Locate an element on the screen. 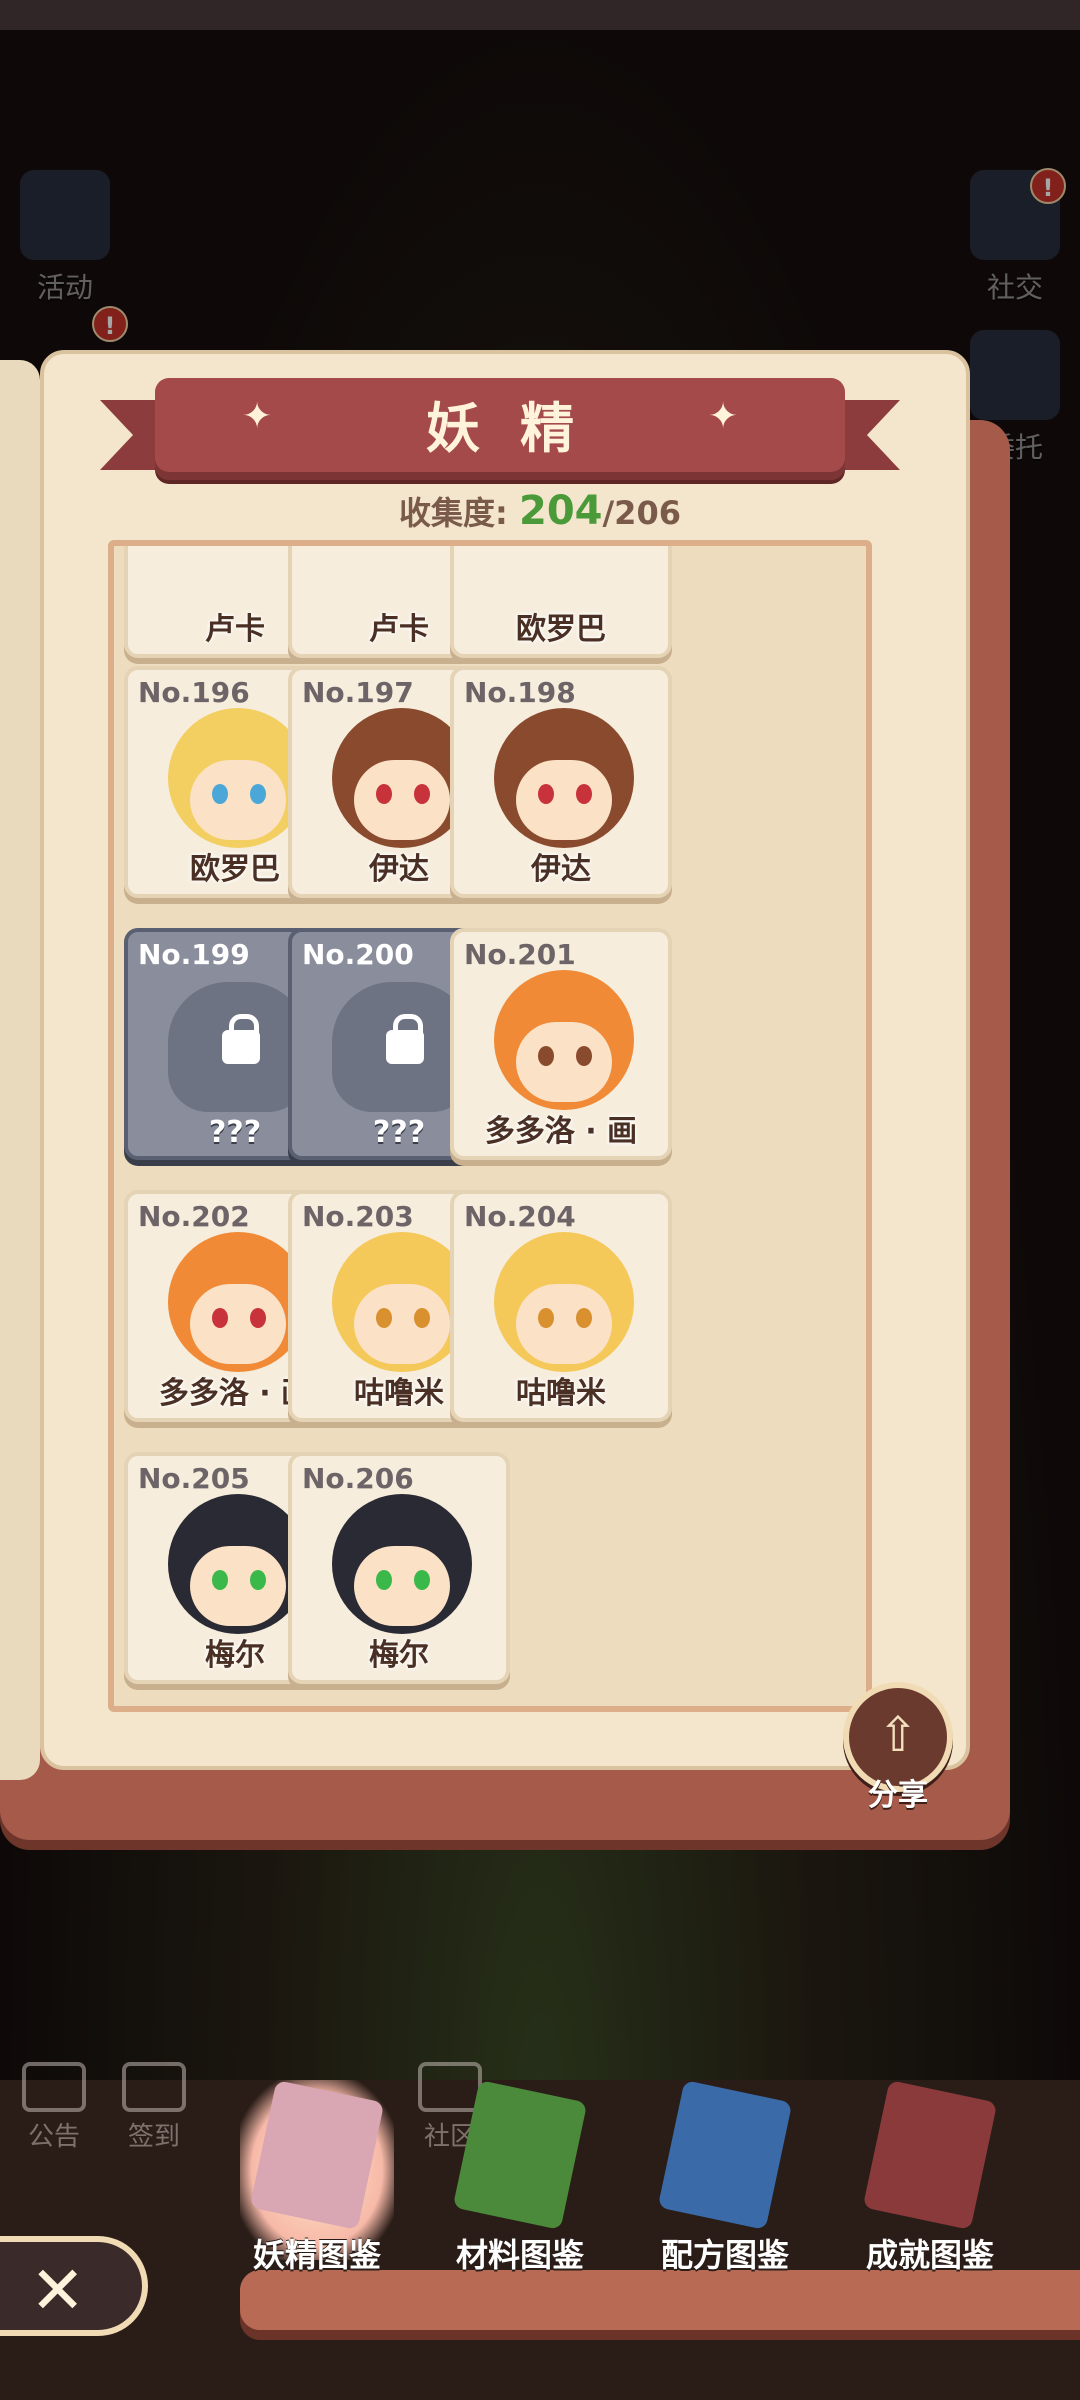 The width and height of the screenshot is (1080, 2400). fairy-number: No.197 is located at coordinates (358, 692).